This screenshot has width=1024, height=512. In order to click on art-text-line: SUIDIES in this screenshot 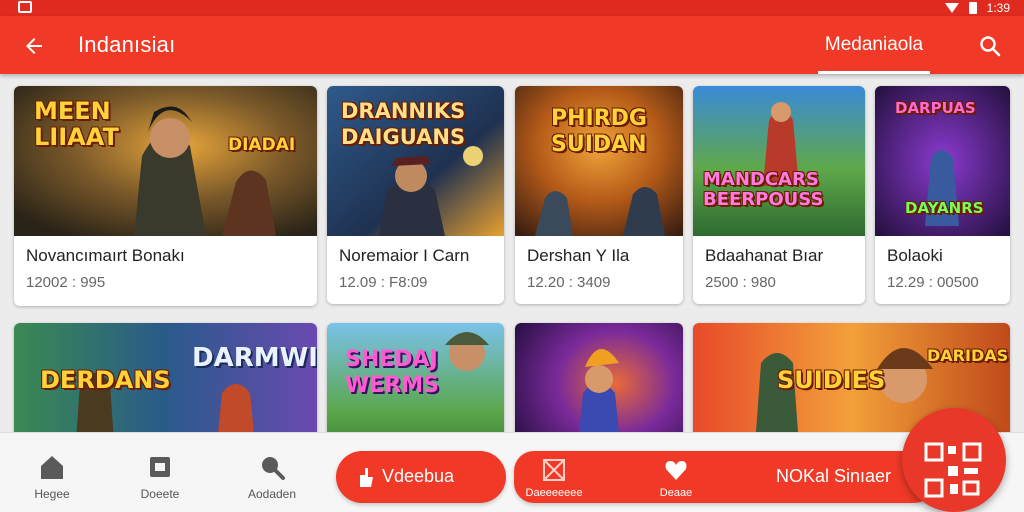, I will do `click(831, 380)`.